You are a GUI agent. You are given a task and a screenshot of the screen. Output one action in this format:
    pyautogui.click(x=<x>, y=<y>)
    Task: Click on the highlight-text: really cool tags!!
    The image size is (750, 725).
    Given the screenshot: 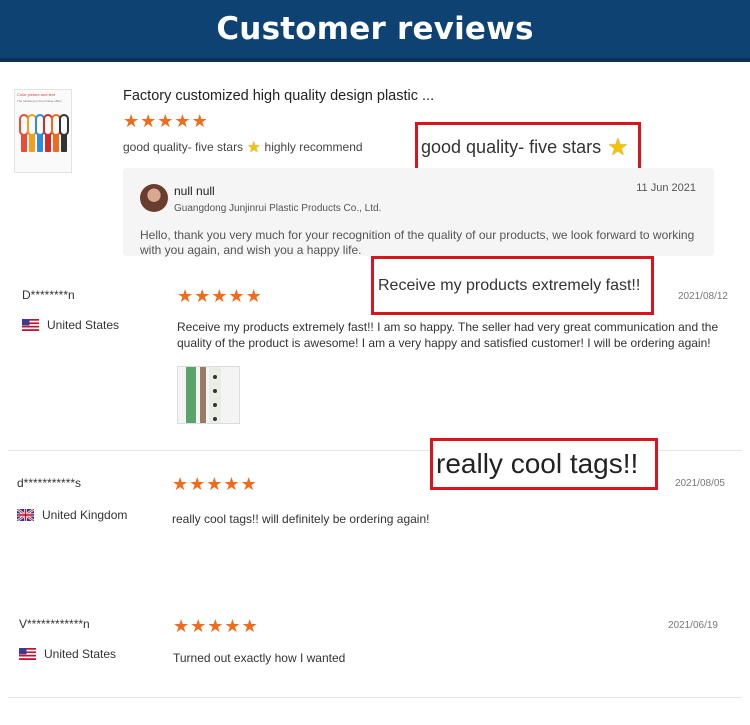 What is the action you would take?
    pyautogui.click(x=537, y=463)
    